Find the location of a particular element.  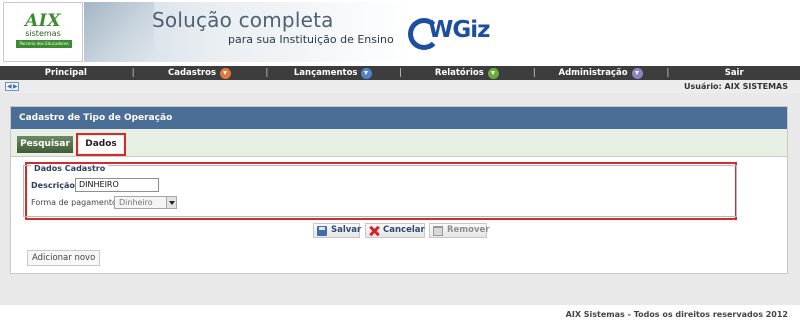

forma-pagamento-label: Forma de pagamento : is located at coordinates (77, 202).